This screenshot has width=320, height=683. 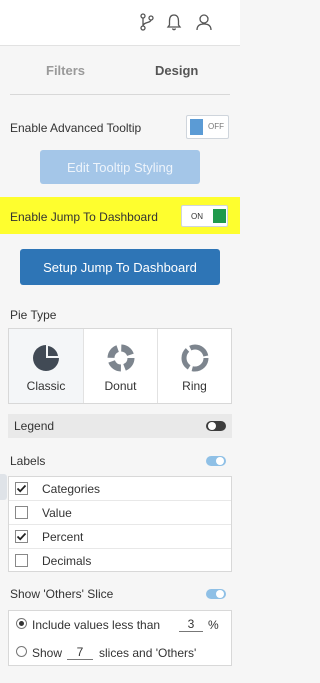 What do you see at coordinates (21, 623) in the screenshot?
I see `include-values-radio` at bounding box center [21, 623].